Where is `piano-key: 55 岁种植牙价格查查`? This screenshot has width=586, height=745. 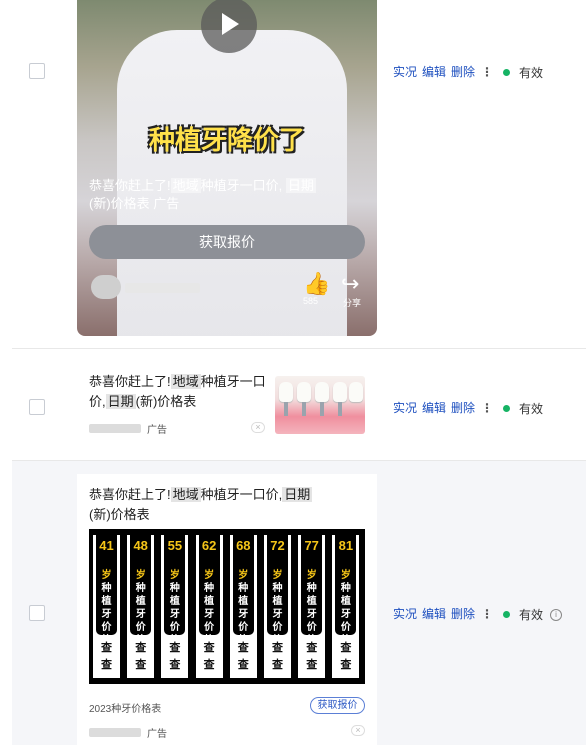 piano-key: 55 岁种植牙价格查查 is located at coordinates (175, 606).